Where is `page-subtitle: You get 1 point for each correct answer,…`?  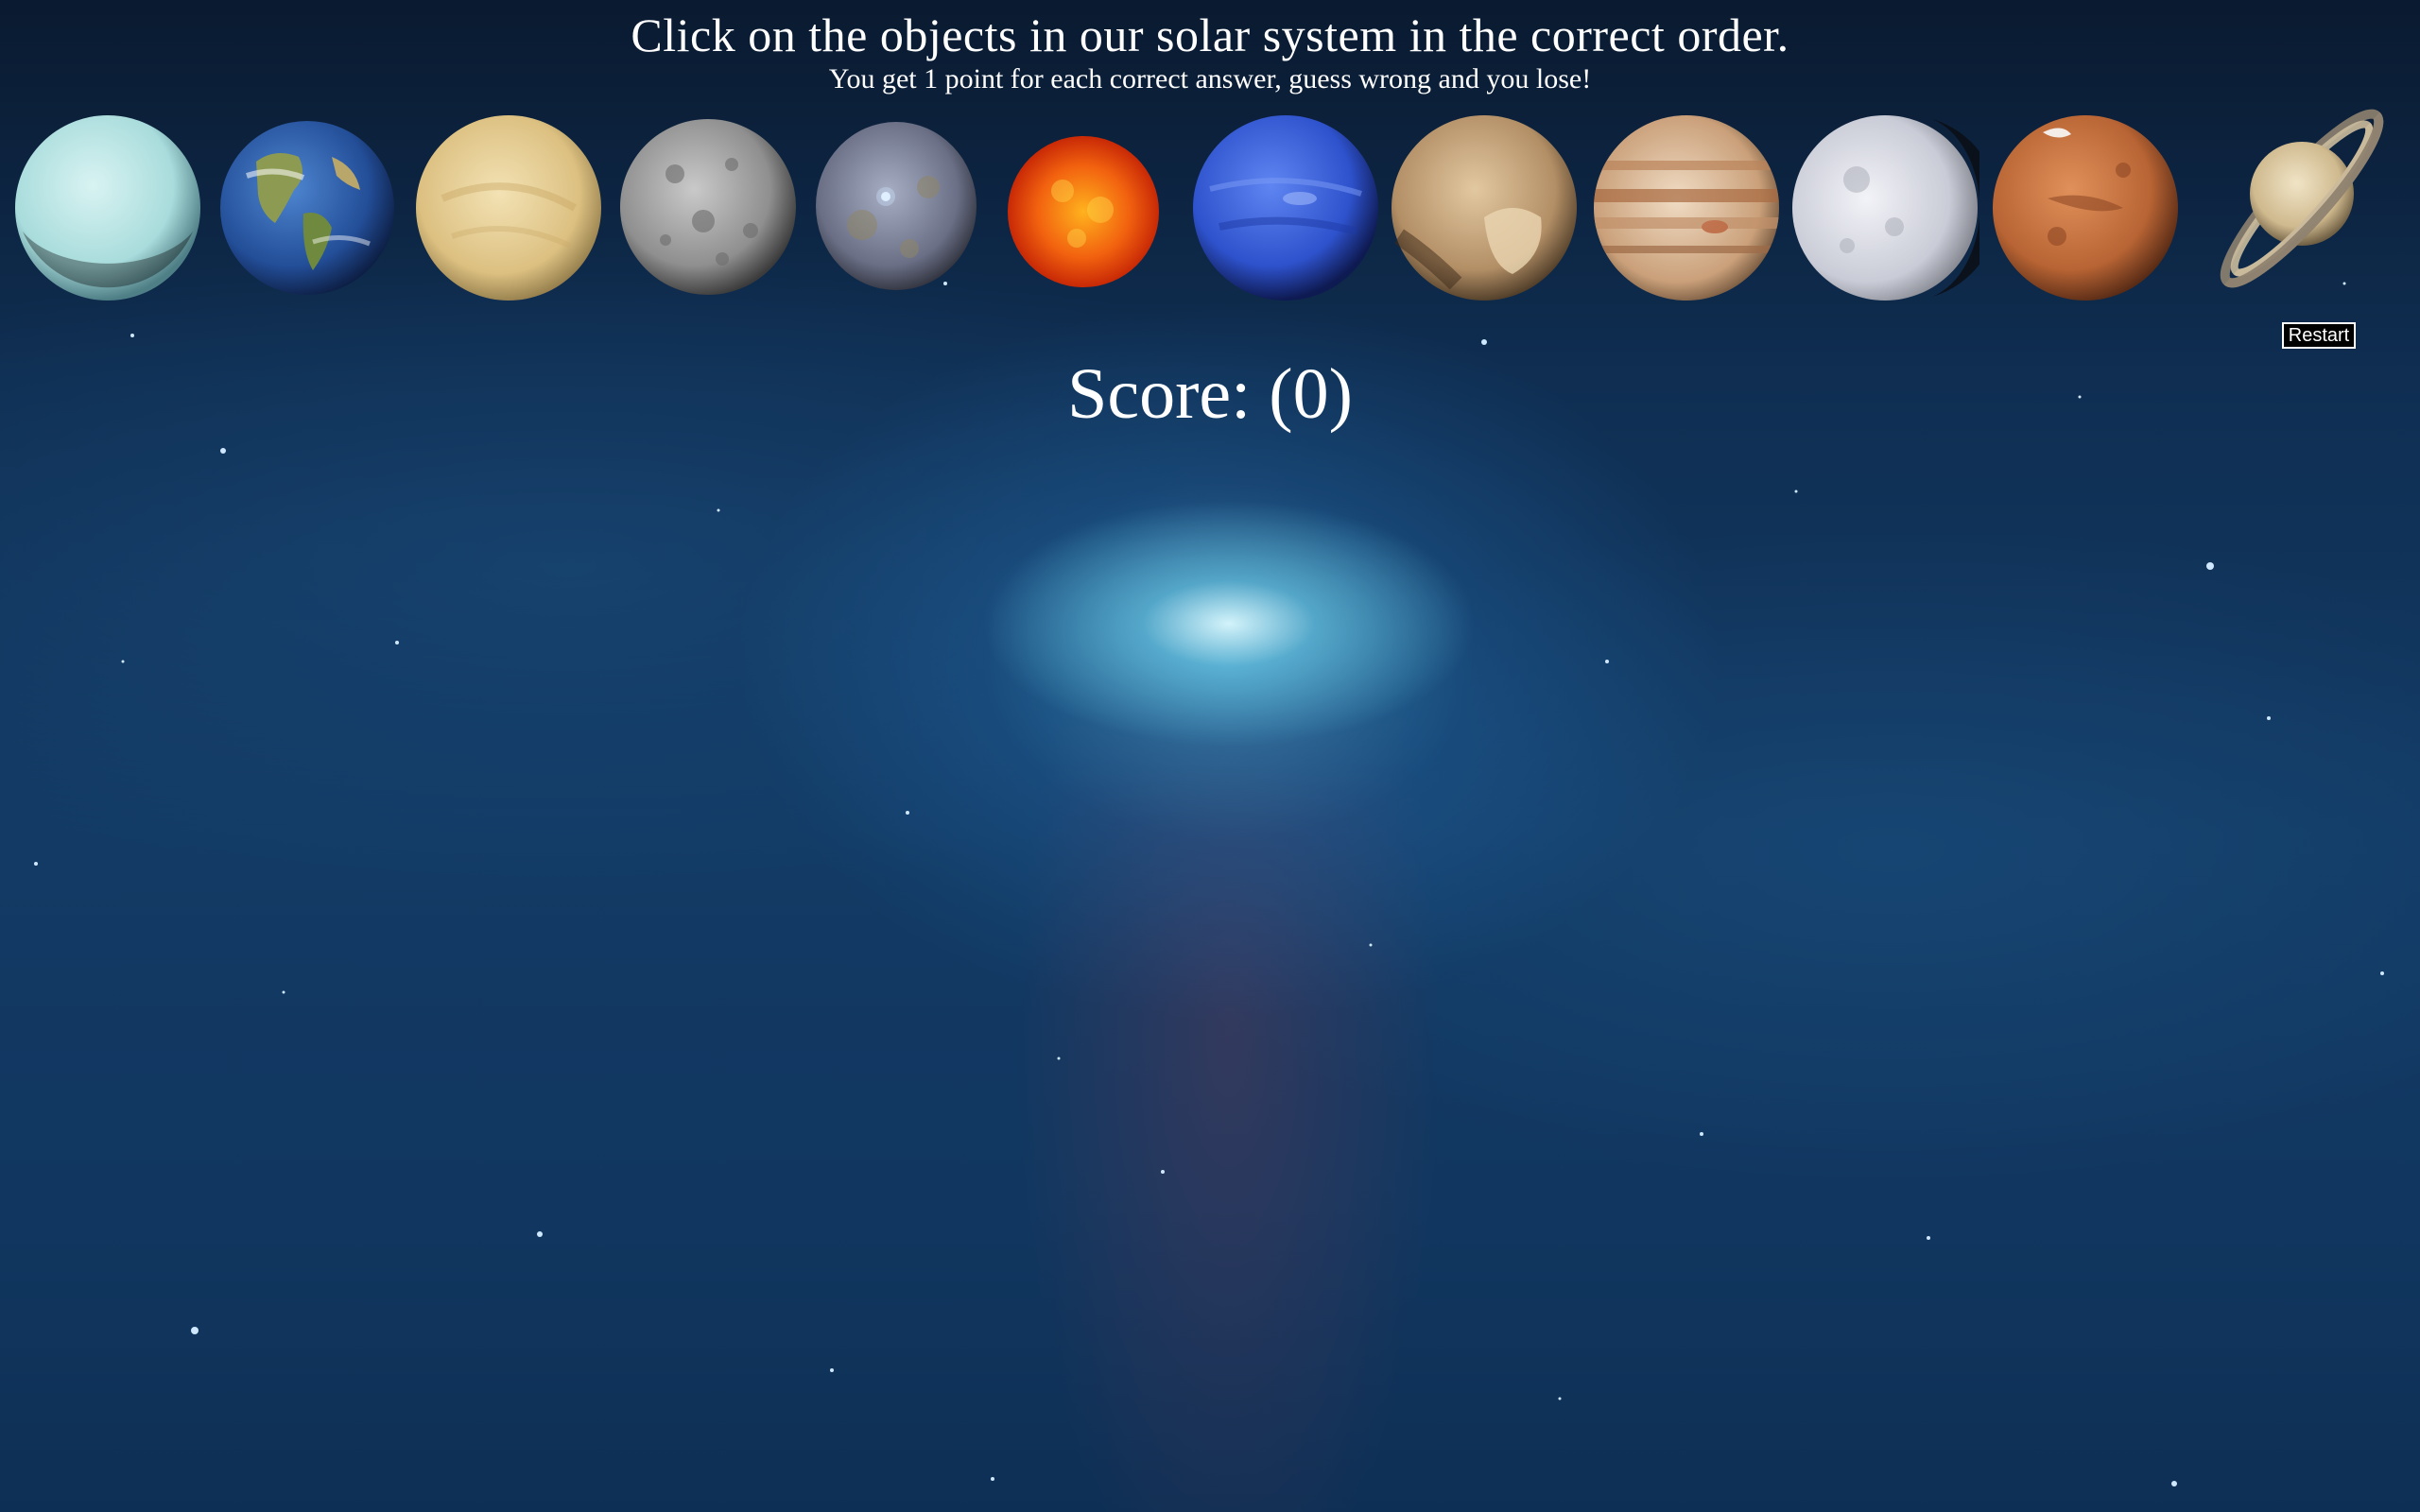
page-subtitle: You get 1 point for each correct answer,… is located at coordinates (1210, 78).